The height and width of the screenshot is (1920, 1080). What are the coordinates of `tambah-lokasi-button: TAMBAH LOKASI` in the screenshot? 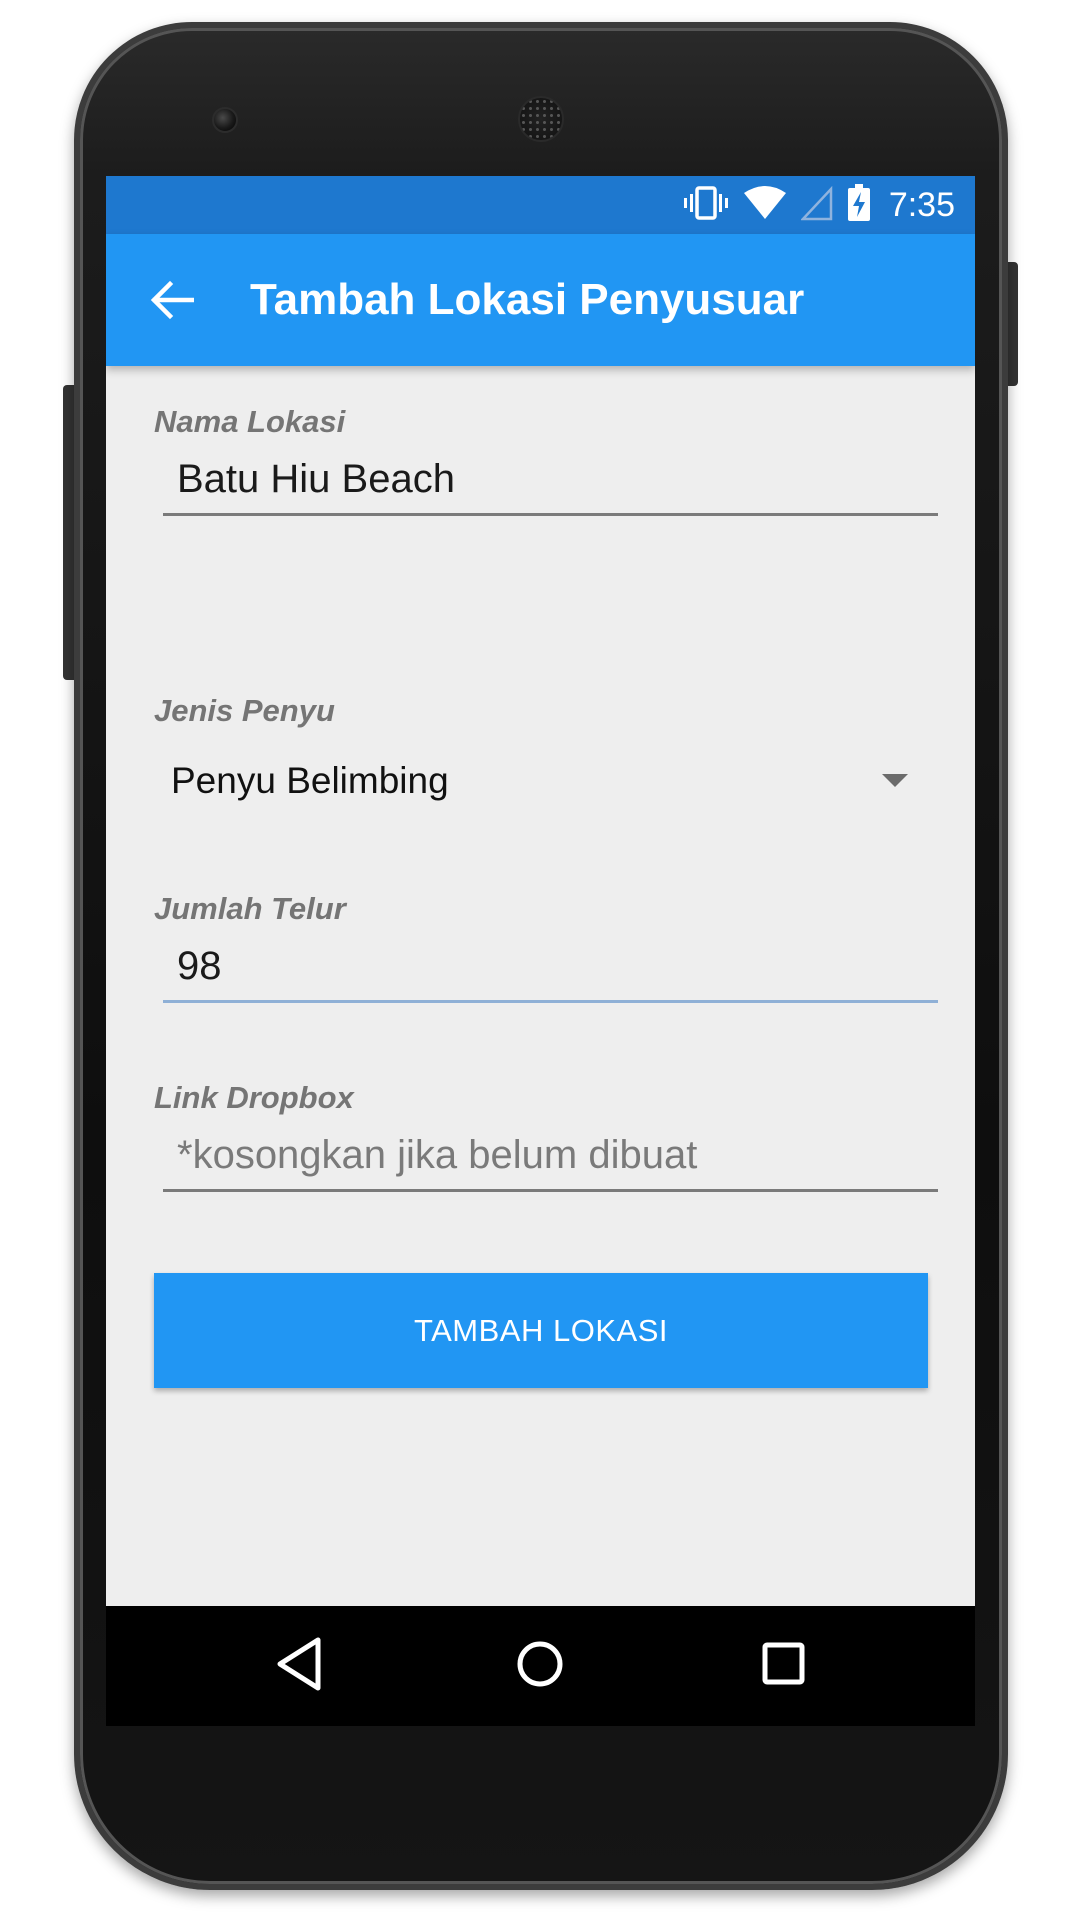 It's located at (541, 1330).